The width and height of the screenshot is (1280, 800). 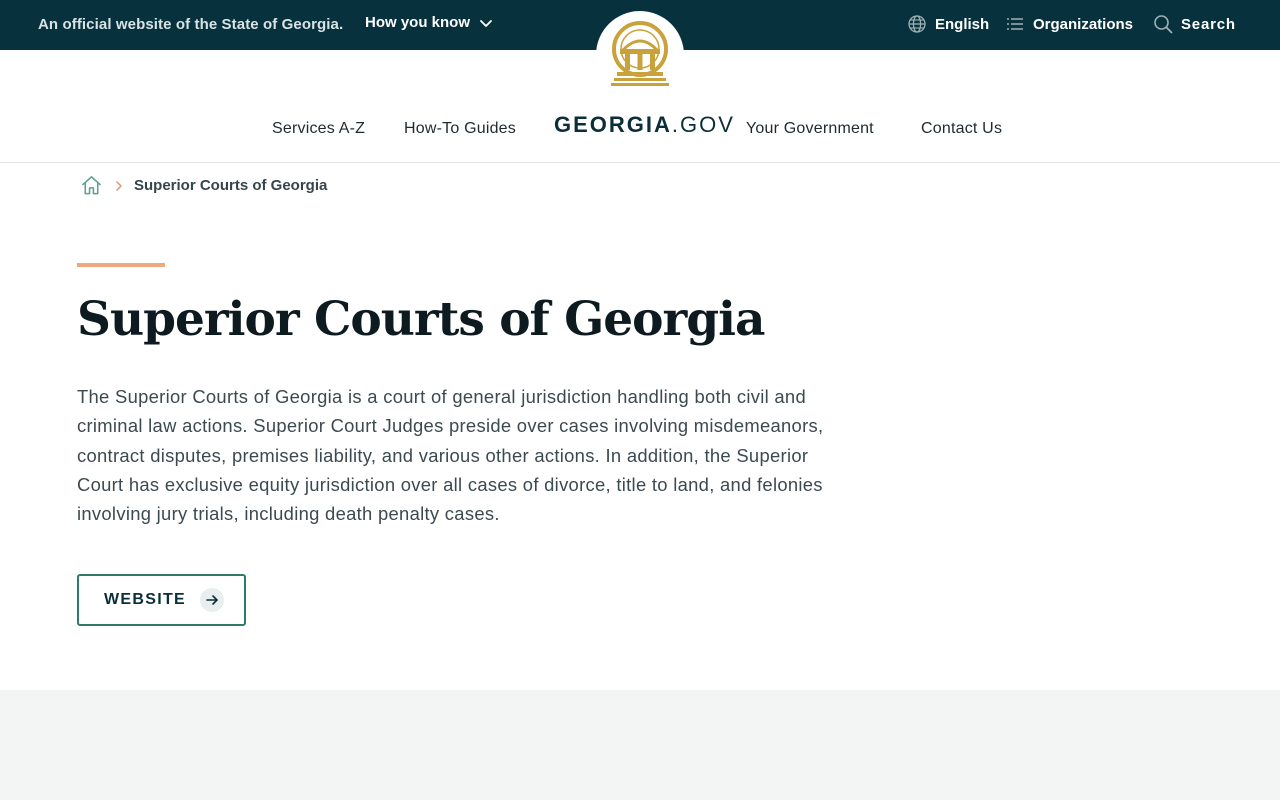 I want to click on arrow-right-icon, so click(x=212, y=600).